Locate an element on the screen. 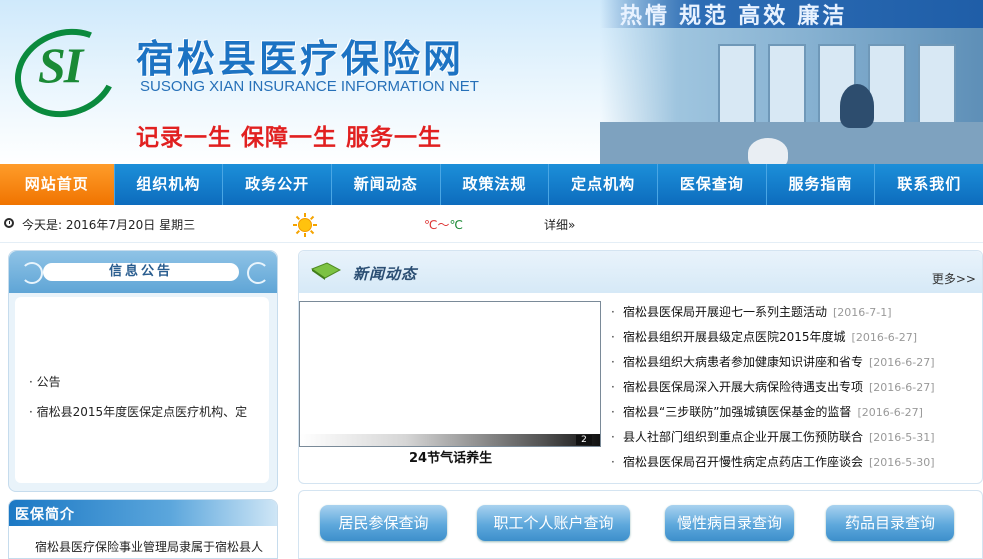  news-item: · 宿松县医保局召开慢性病定点药店工作座谈会 [2016-5-30] is located at coordinates (796, 464).